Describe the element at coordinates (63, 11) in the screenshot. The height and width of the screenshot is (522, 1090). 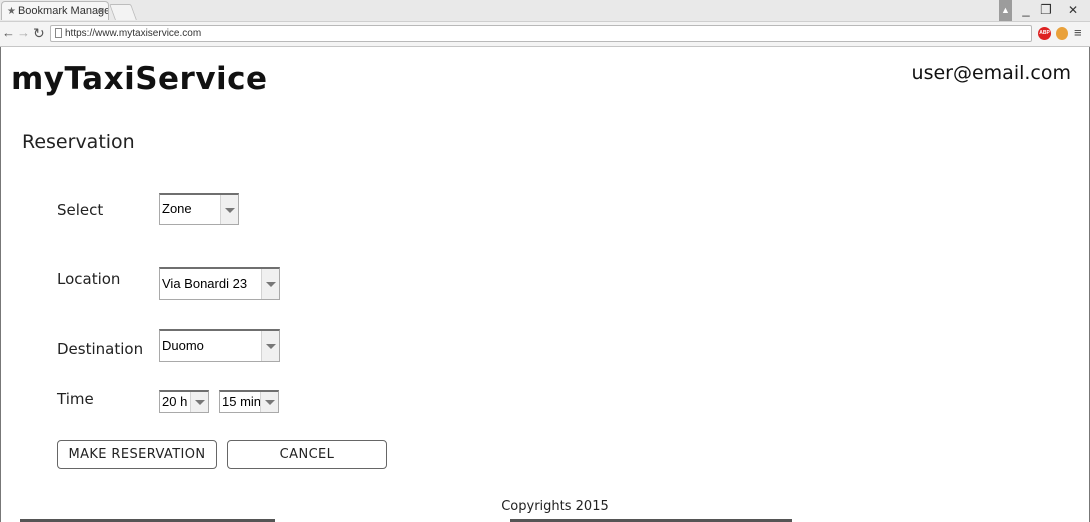
I see `tab-title: Bookmark Manager` at that location.